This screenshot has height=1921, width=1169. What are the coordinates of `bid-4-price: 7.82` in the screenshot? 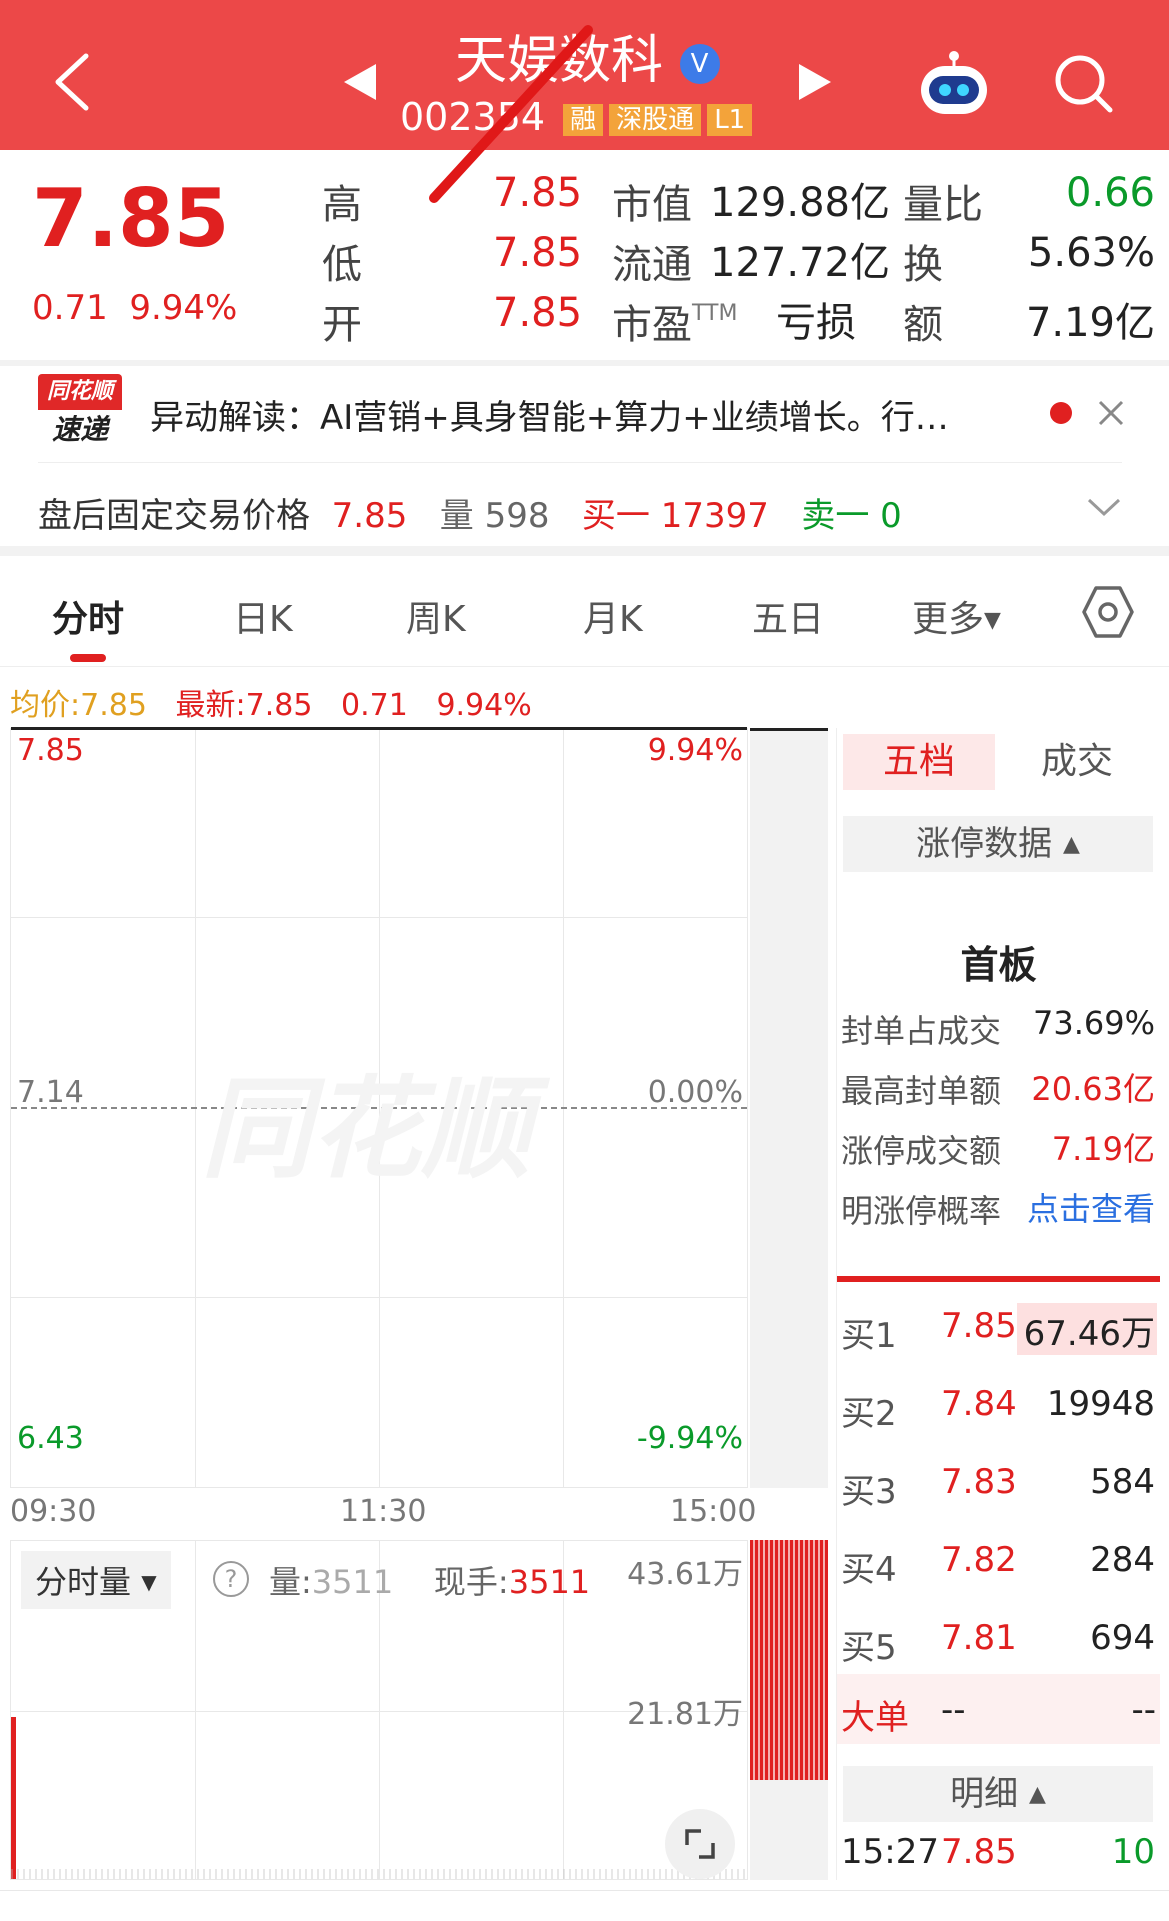 It's located at (979, 1560).